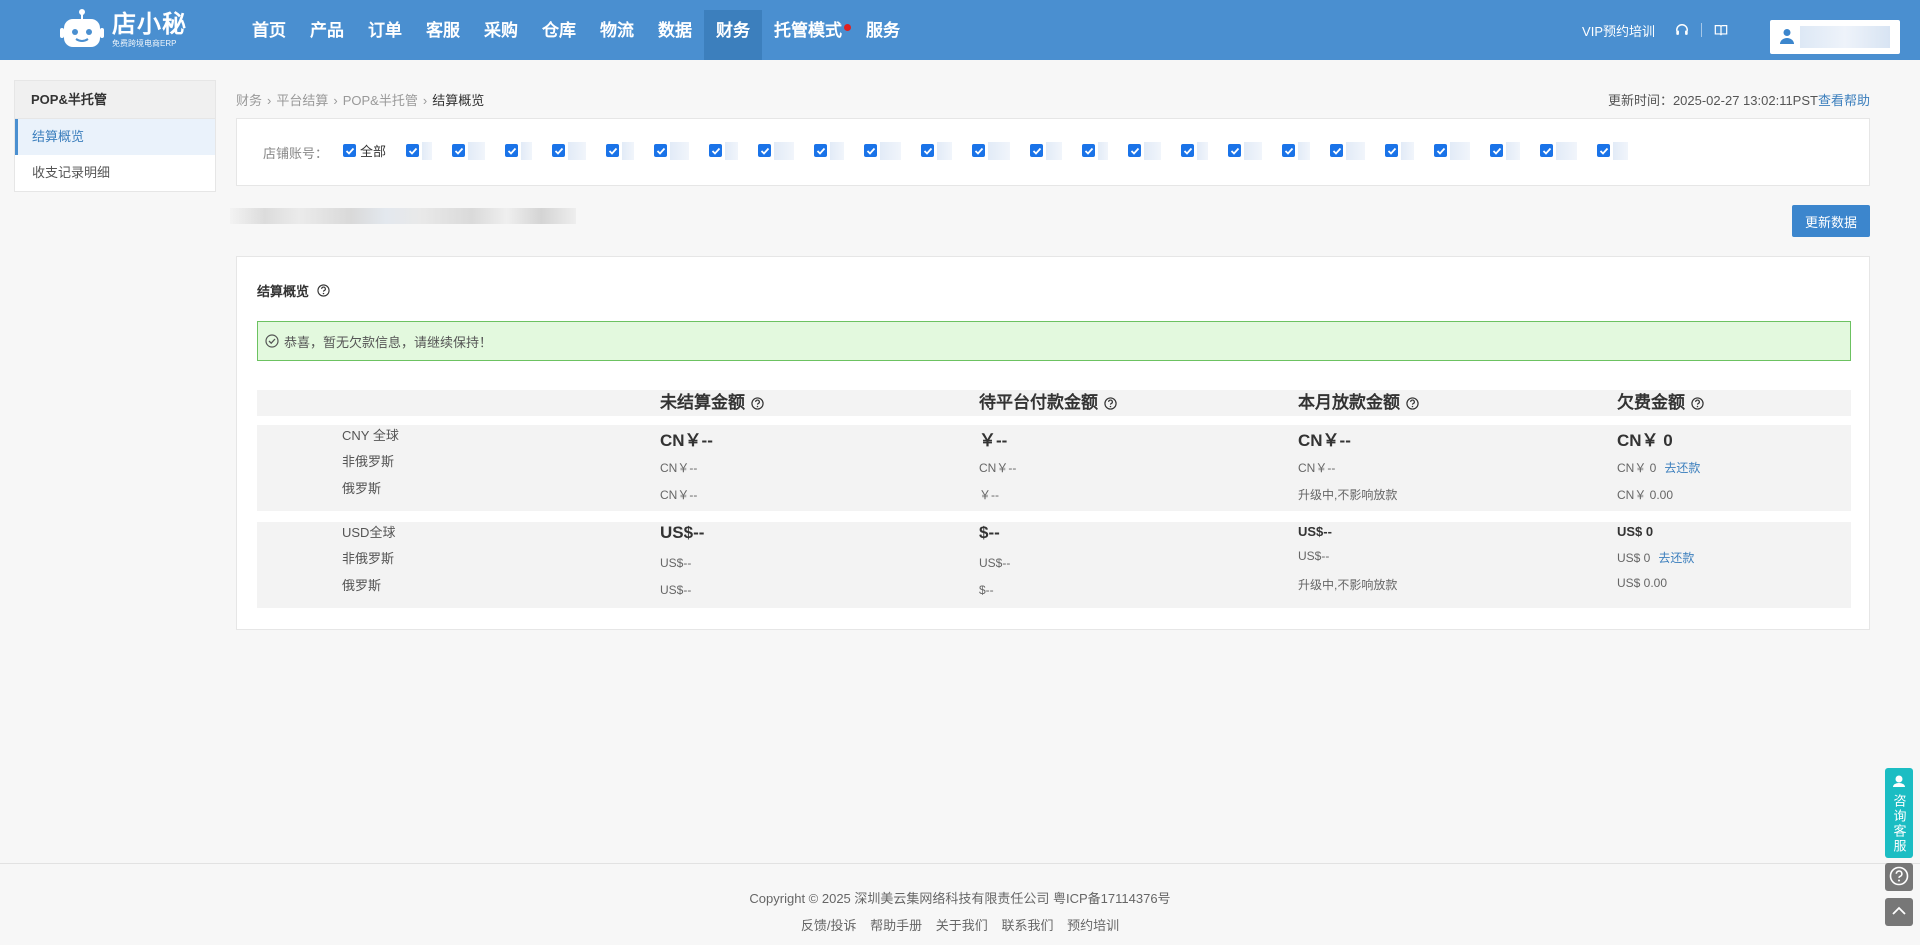 This screenshot has width=1920, height=945. Describe the element at coordinates (283, 291) in the screenshot. I see `panel-title-text: 结算概览` at that location.